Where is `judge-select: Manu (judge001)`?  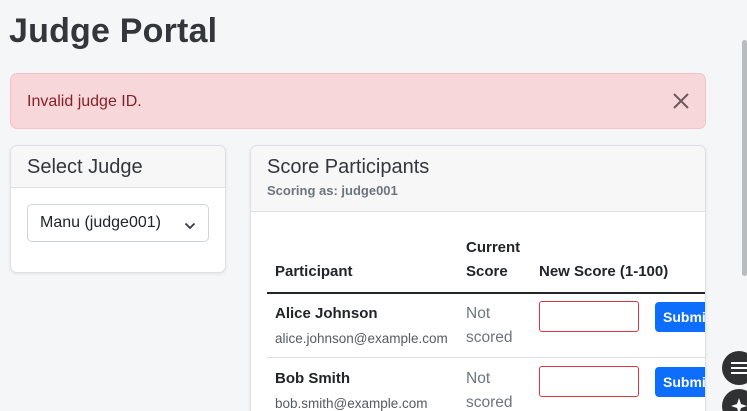
judge-select: Manu (judge001) is located at coordinates (118, 223).